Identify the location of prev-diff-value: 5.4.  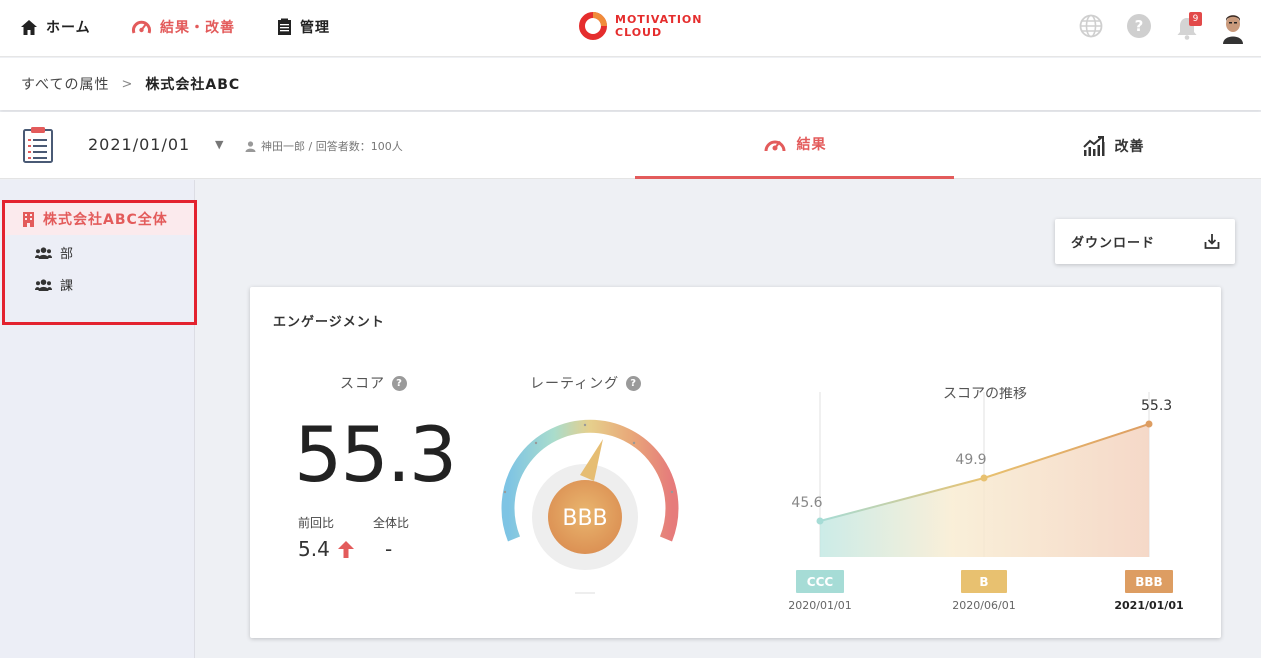
(314, 549).